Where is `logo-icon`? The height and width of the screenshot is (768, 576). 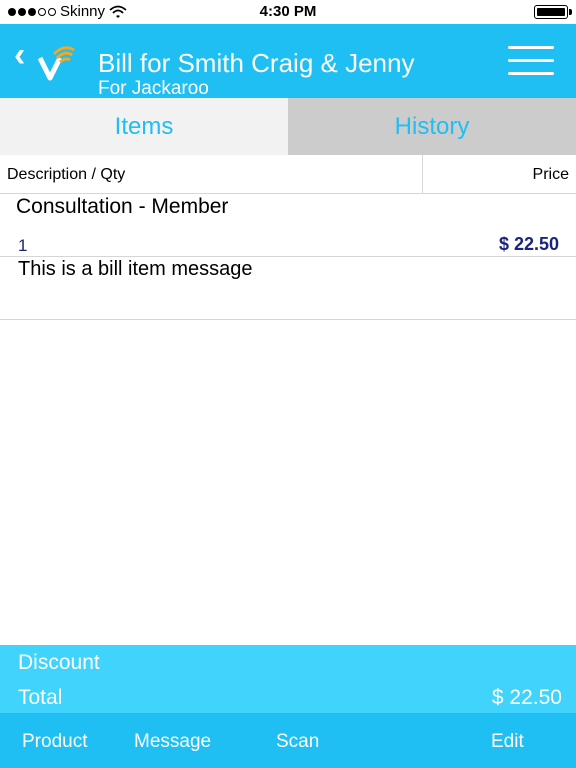
logo-icon is located at coordinates (56, 63).